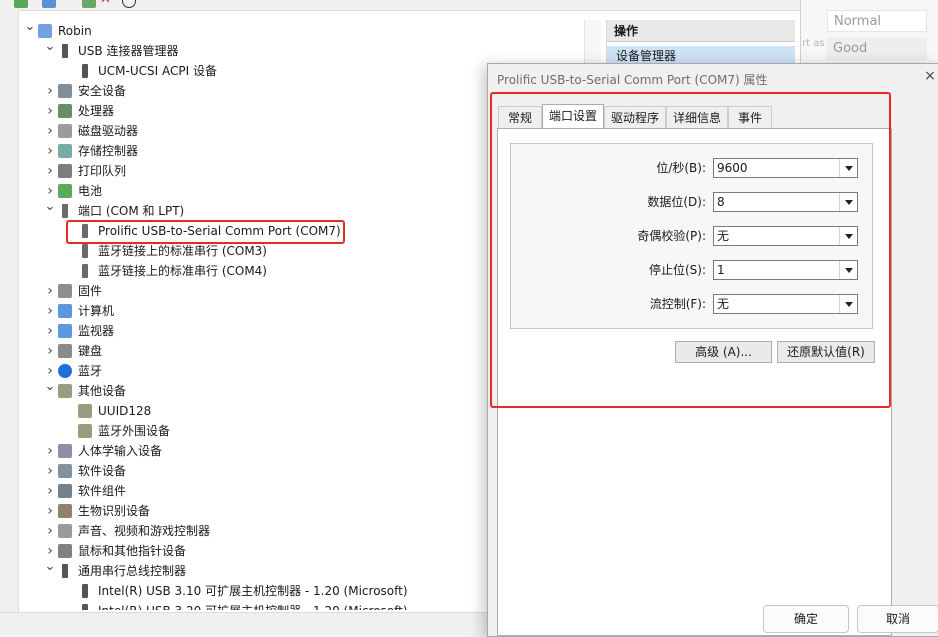 This screenshot has height=637, width=938. I want to click on style-good: Good, so click(877, 49).